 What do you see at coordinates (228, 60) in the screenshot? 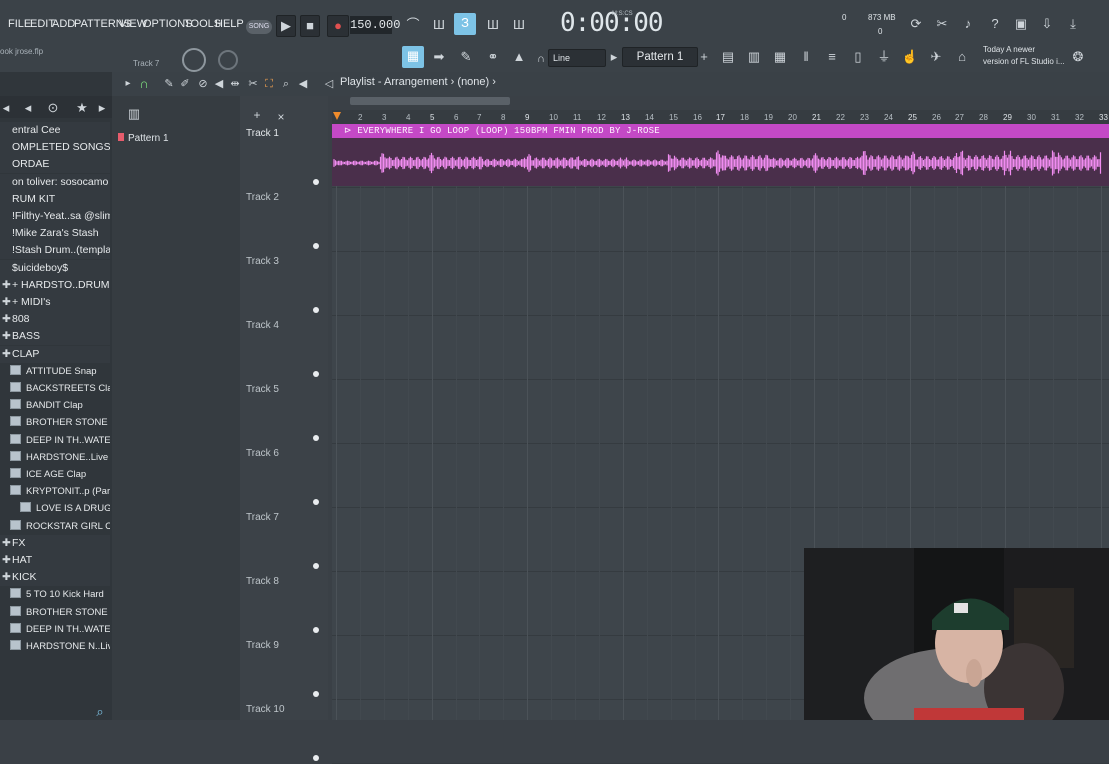
I see `master-pitch-knob` at bounding box center [228, 60].